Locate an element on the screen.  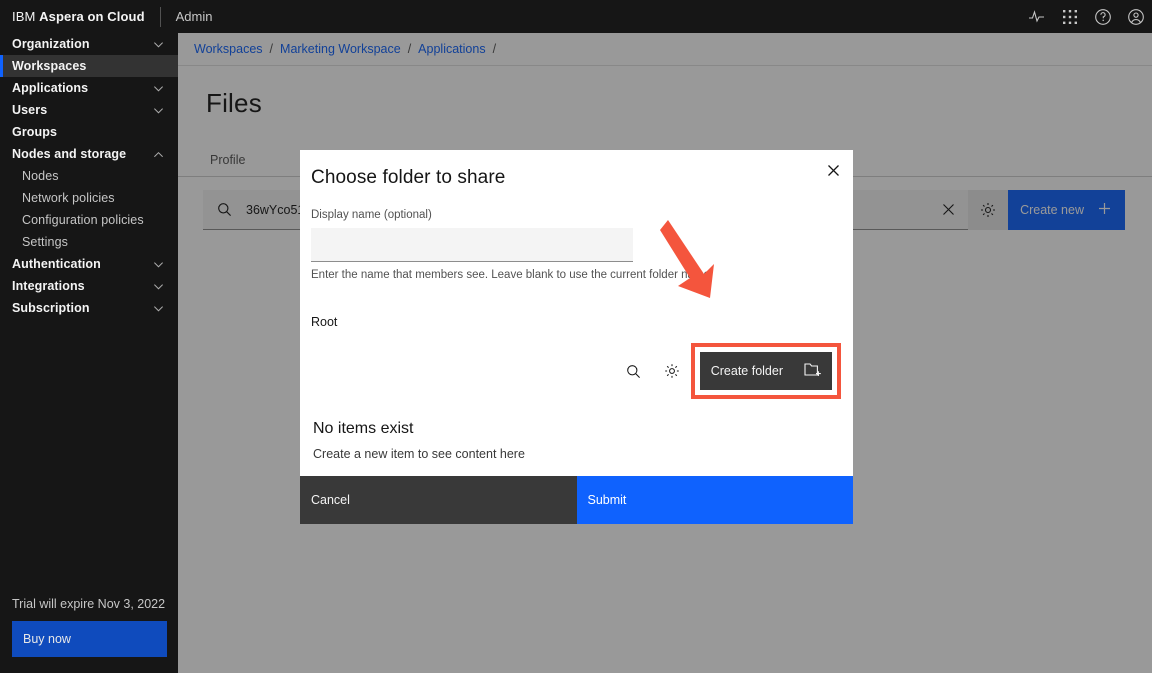
sidebar-item-configuration-policies: Configuration policies is located at coordinates (89, 220).